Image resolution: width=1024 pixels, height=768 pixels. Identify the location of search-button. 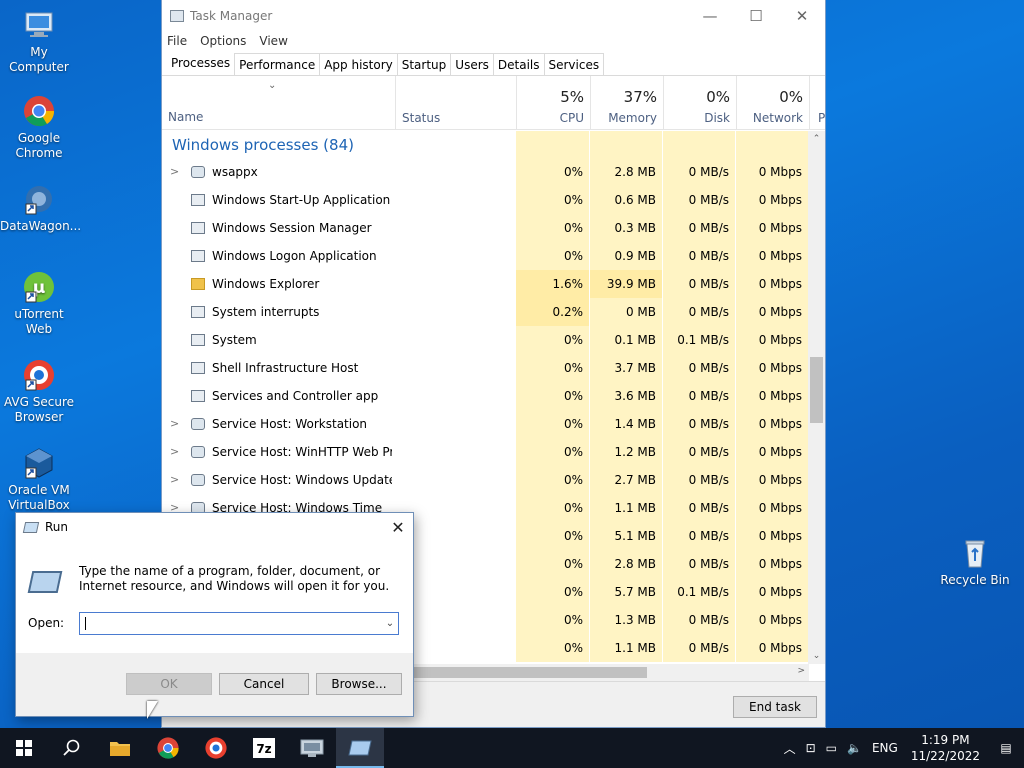
(72, 748).